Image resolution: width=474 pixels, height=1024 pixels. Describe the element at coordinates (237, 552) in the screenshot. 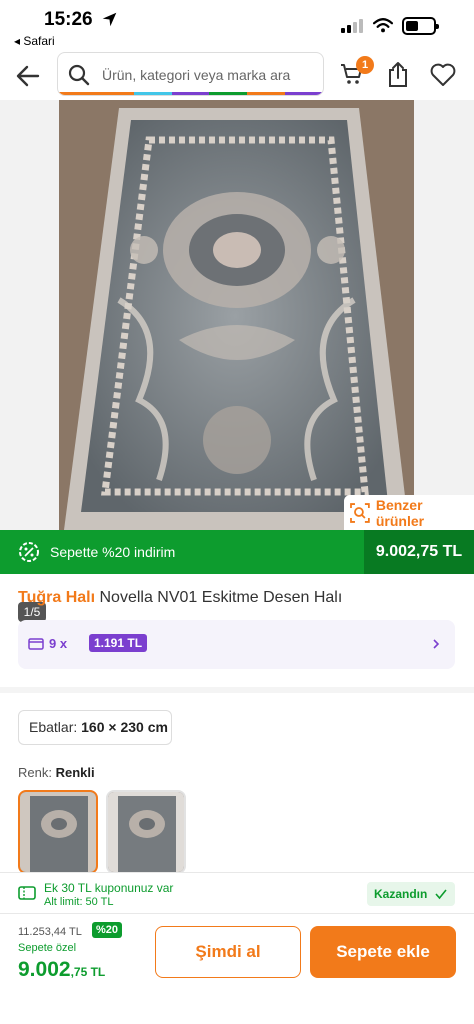

I see `basket-discount-banner: Sepette %20 indirim 9.002,75 TL` at that location.